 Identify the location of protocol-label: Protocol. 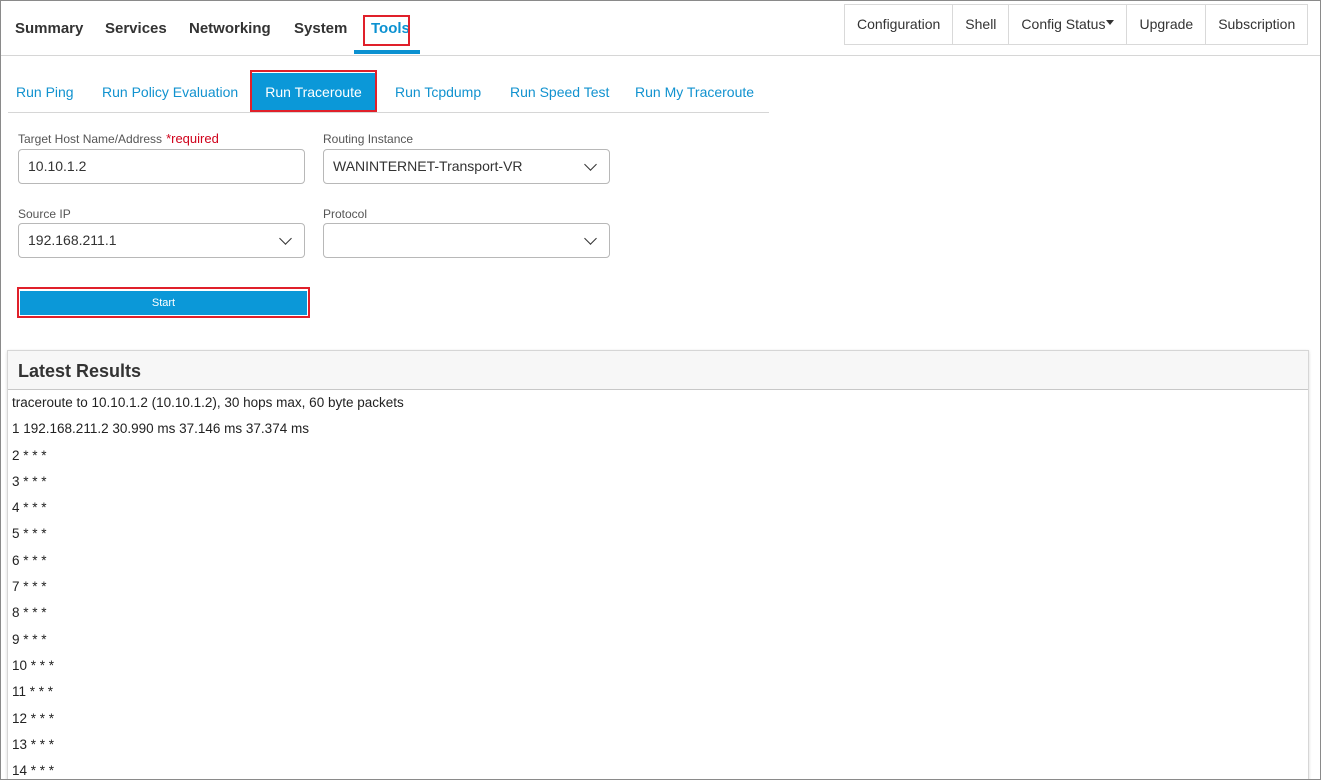
(345, 214).